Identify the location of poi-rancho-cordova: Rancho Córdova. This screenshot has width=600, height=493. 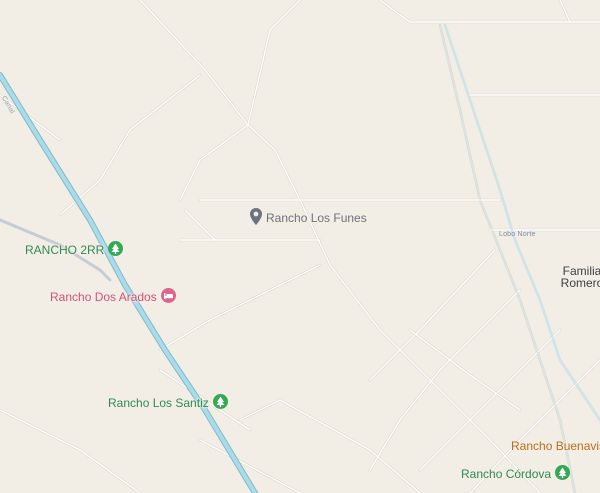
(516, 474).